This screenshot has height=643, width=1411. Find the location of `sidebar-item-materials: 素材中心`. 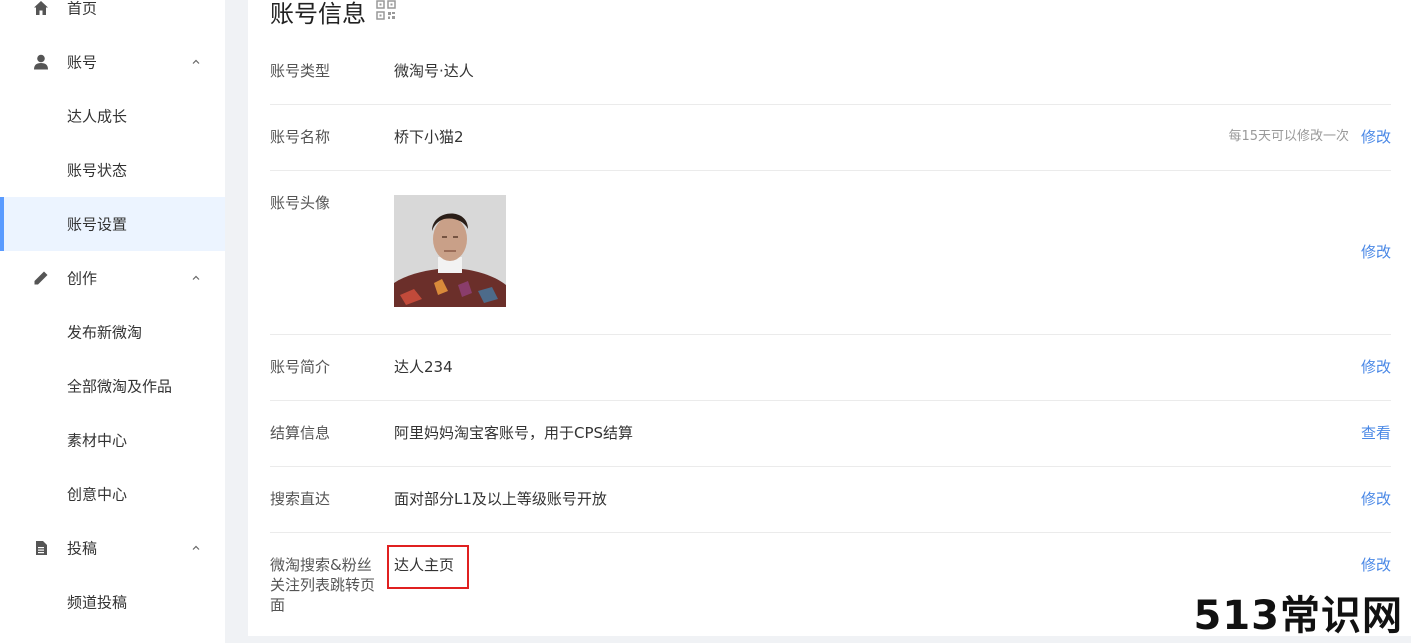

sidebar-item-materials: 素材中心 is located at coordinates (112, 440).